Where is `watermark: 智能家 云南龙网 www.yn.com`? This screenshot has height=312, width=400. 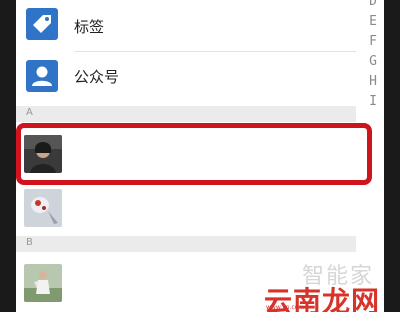 watermark: 智能家 云南龙网 www.yn.com is located at coordinates (322, 285).